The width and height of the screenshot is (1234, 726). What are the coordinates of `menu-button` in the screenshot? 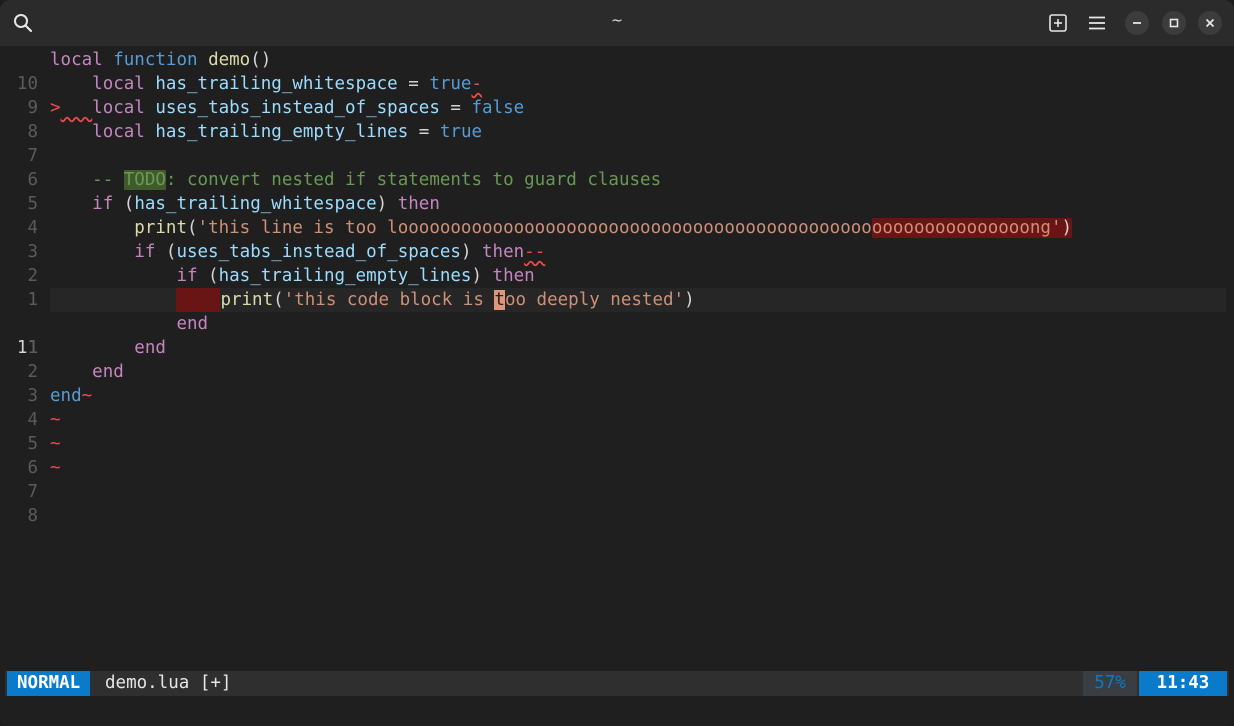 It's located at (1097, 23).